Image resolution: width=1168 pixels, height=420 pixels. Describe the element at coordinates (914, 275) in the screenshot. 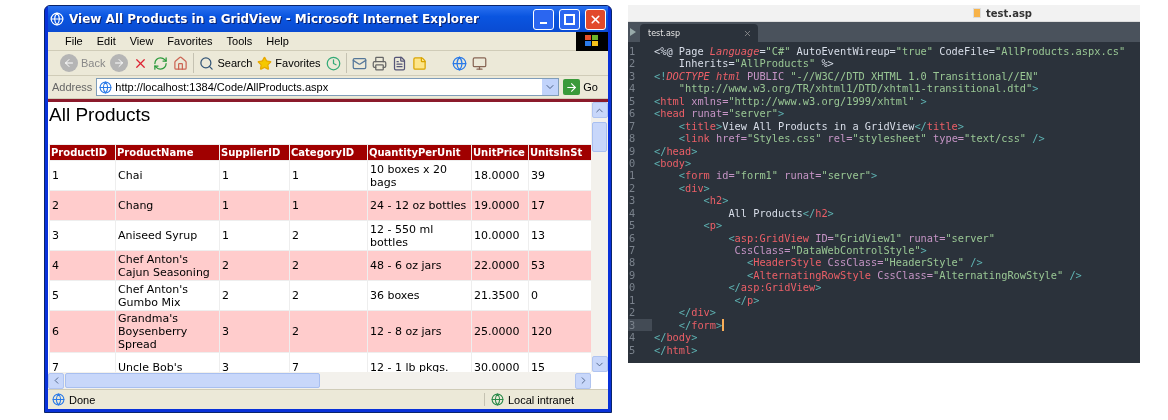

I see `code-line: <AlternatingRowStyle CssClass="AlternatingRowStyle" />` at that location.